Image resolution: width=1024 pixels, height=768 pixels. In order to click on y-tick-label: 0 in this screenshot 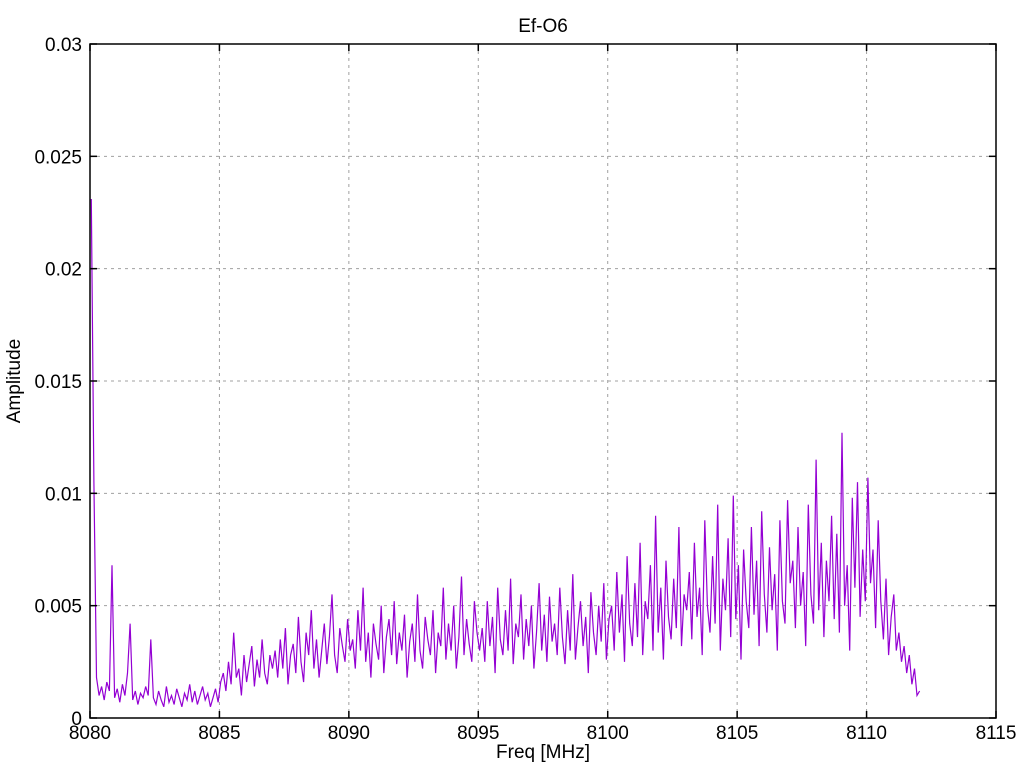, I will do `click(76, 719)`.